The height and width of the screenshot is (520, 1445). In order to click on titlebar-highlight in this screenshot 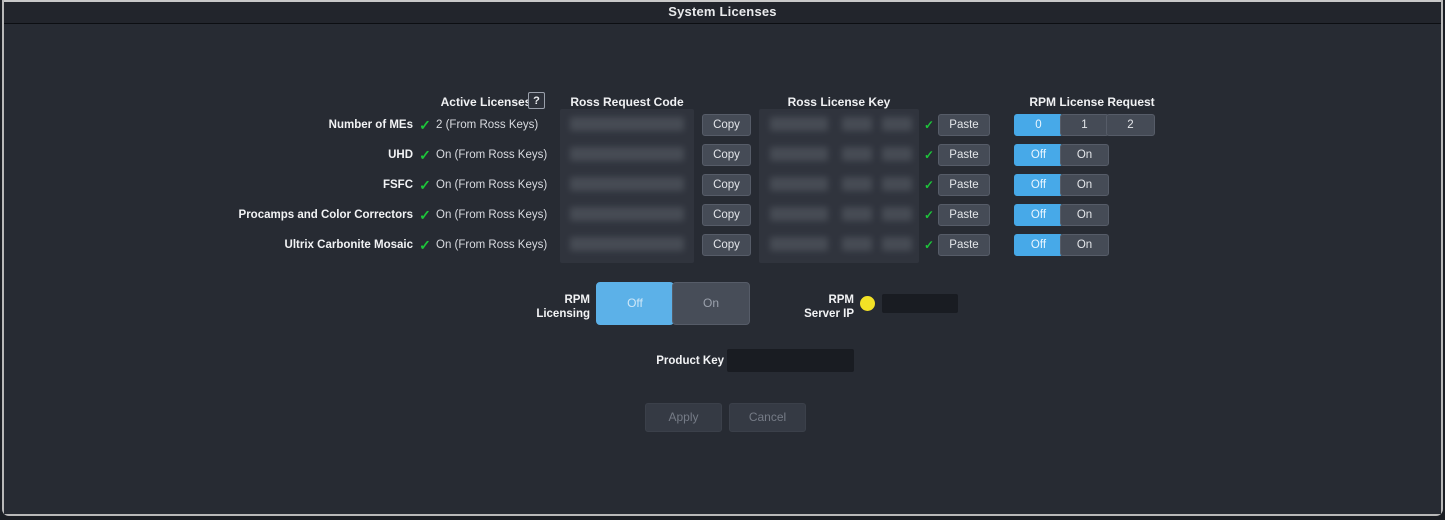, I will do `click(722, 1)`.